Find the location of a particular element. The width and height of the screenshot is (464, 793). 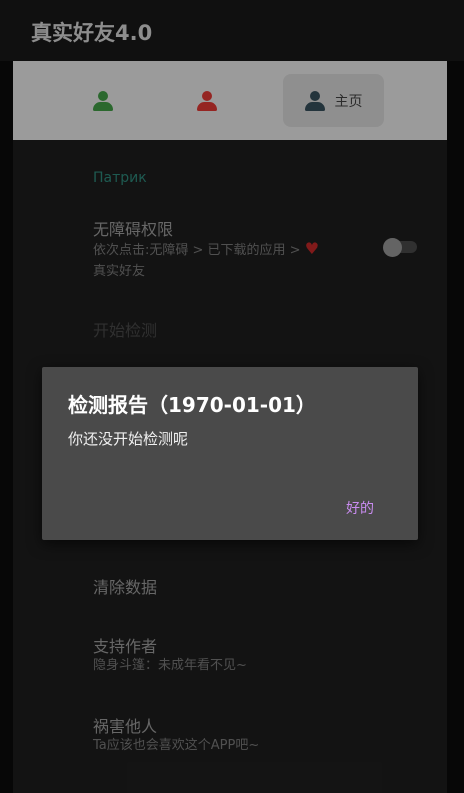

dialog-title: 检测报告（1970-01-01） is located at coordinates (192, 405).